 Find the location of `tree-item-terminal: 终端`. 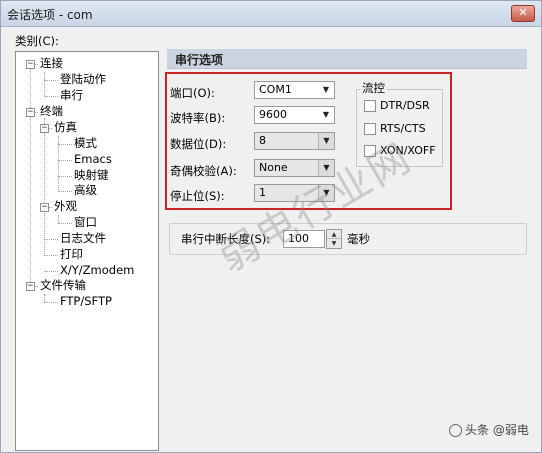

tree-item-terminal: 终端 is located at coordinates (51, 111).